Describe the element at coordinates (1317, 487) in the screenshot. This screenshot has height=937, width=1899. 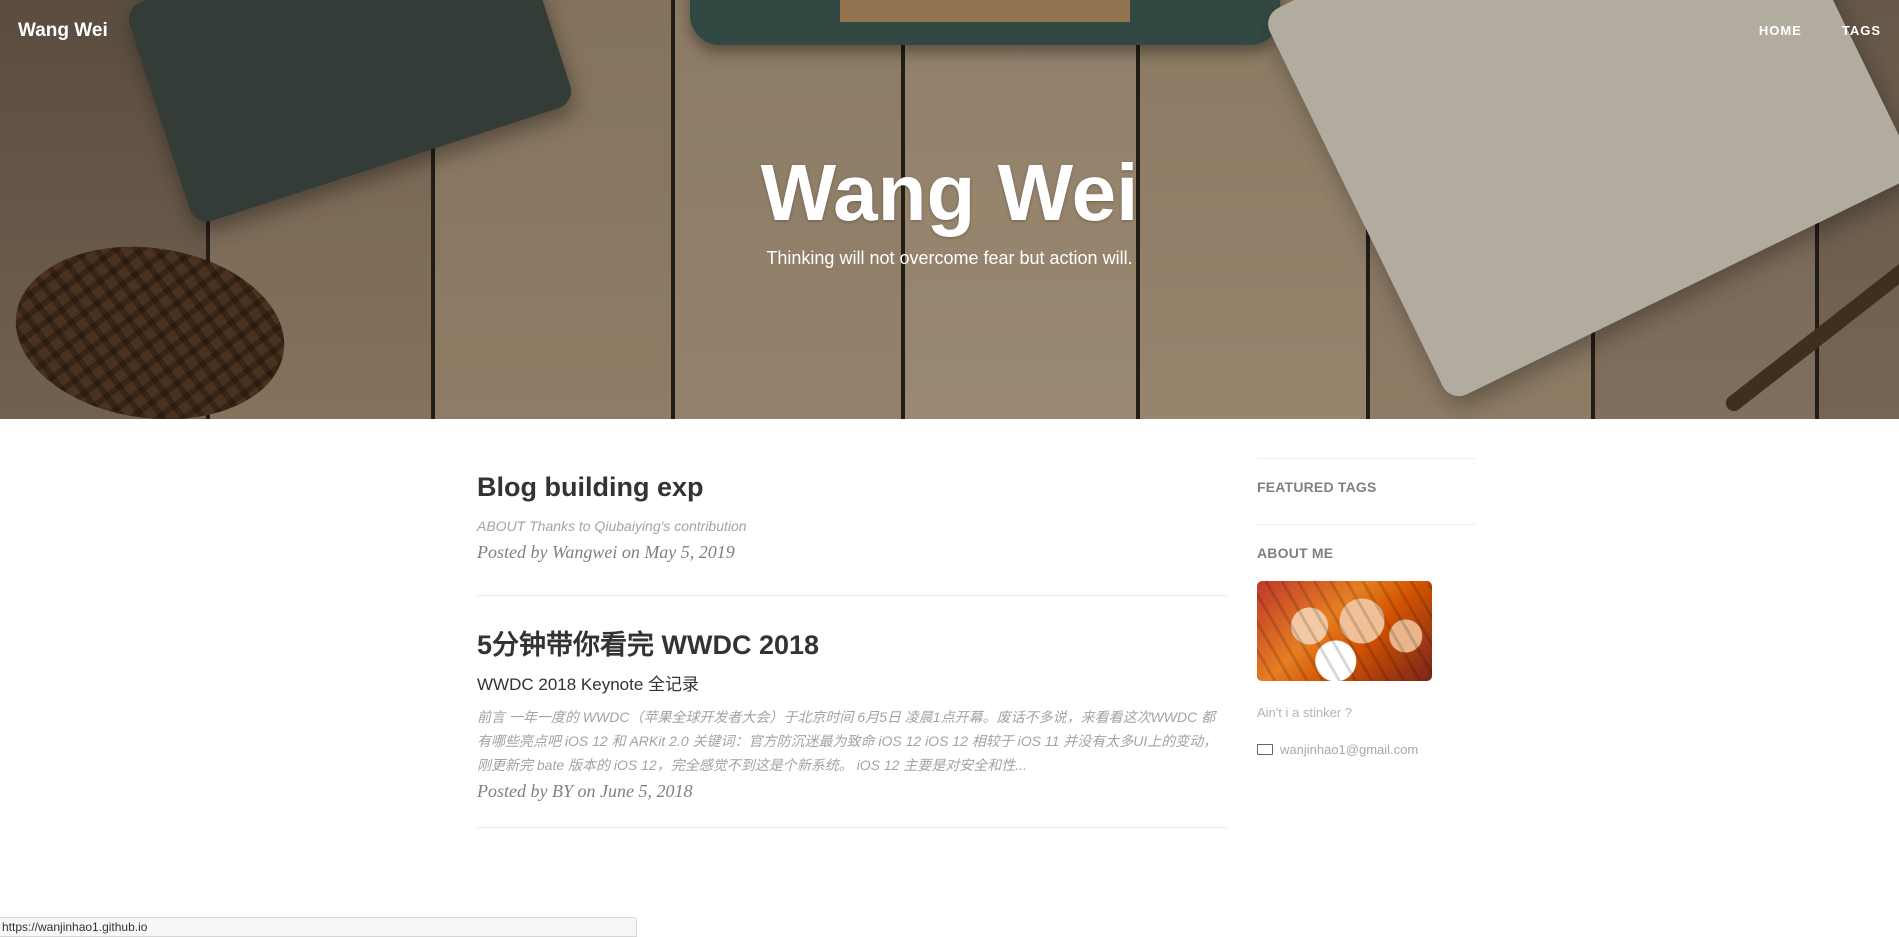
I see `featured-tags-heading: FEATURED TAGS` at that location.